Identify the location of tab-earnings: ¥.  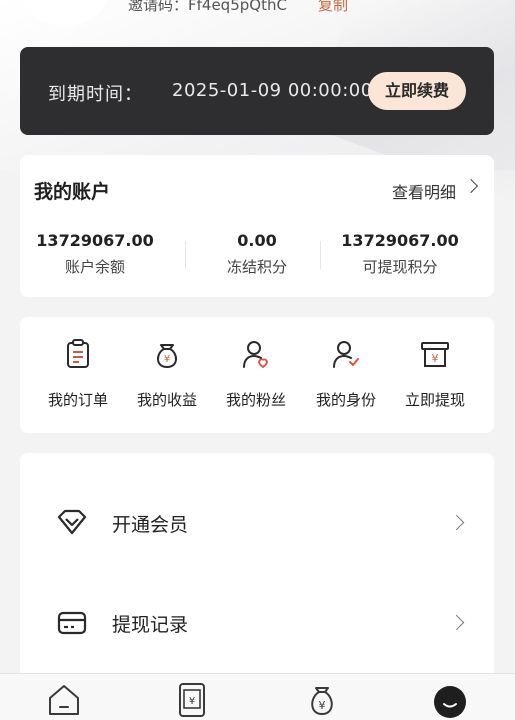
(322, 700).